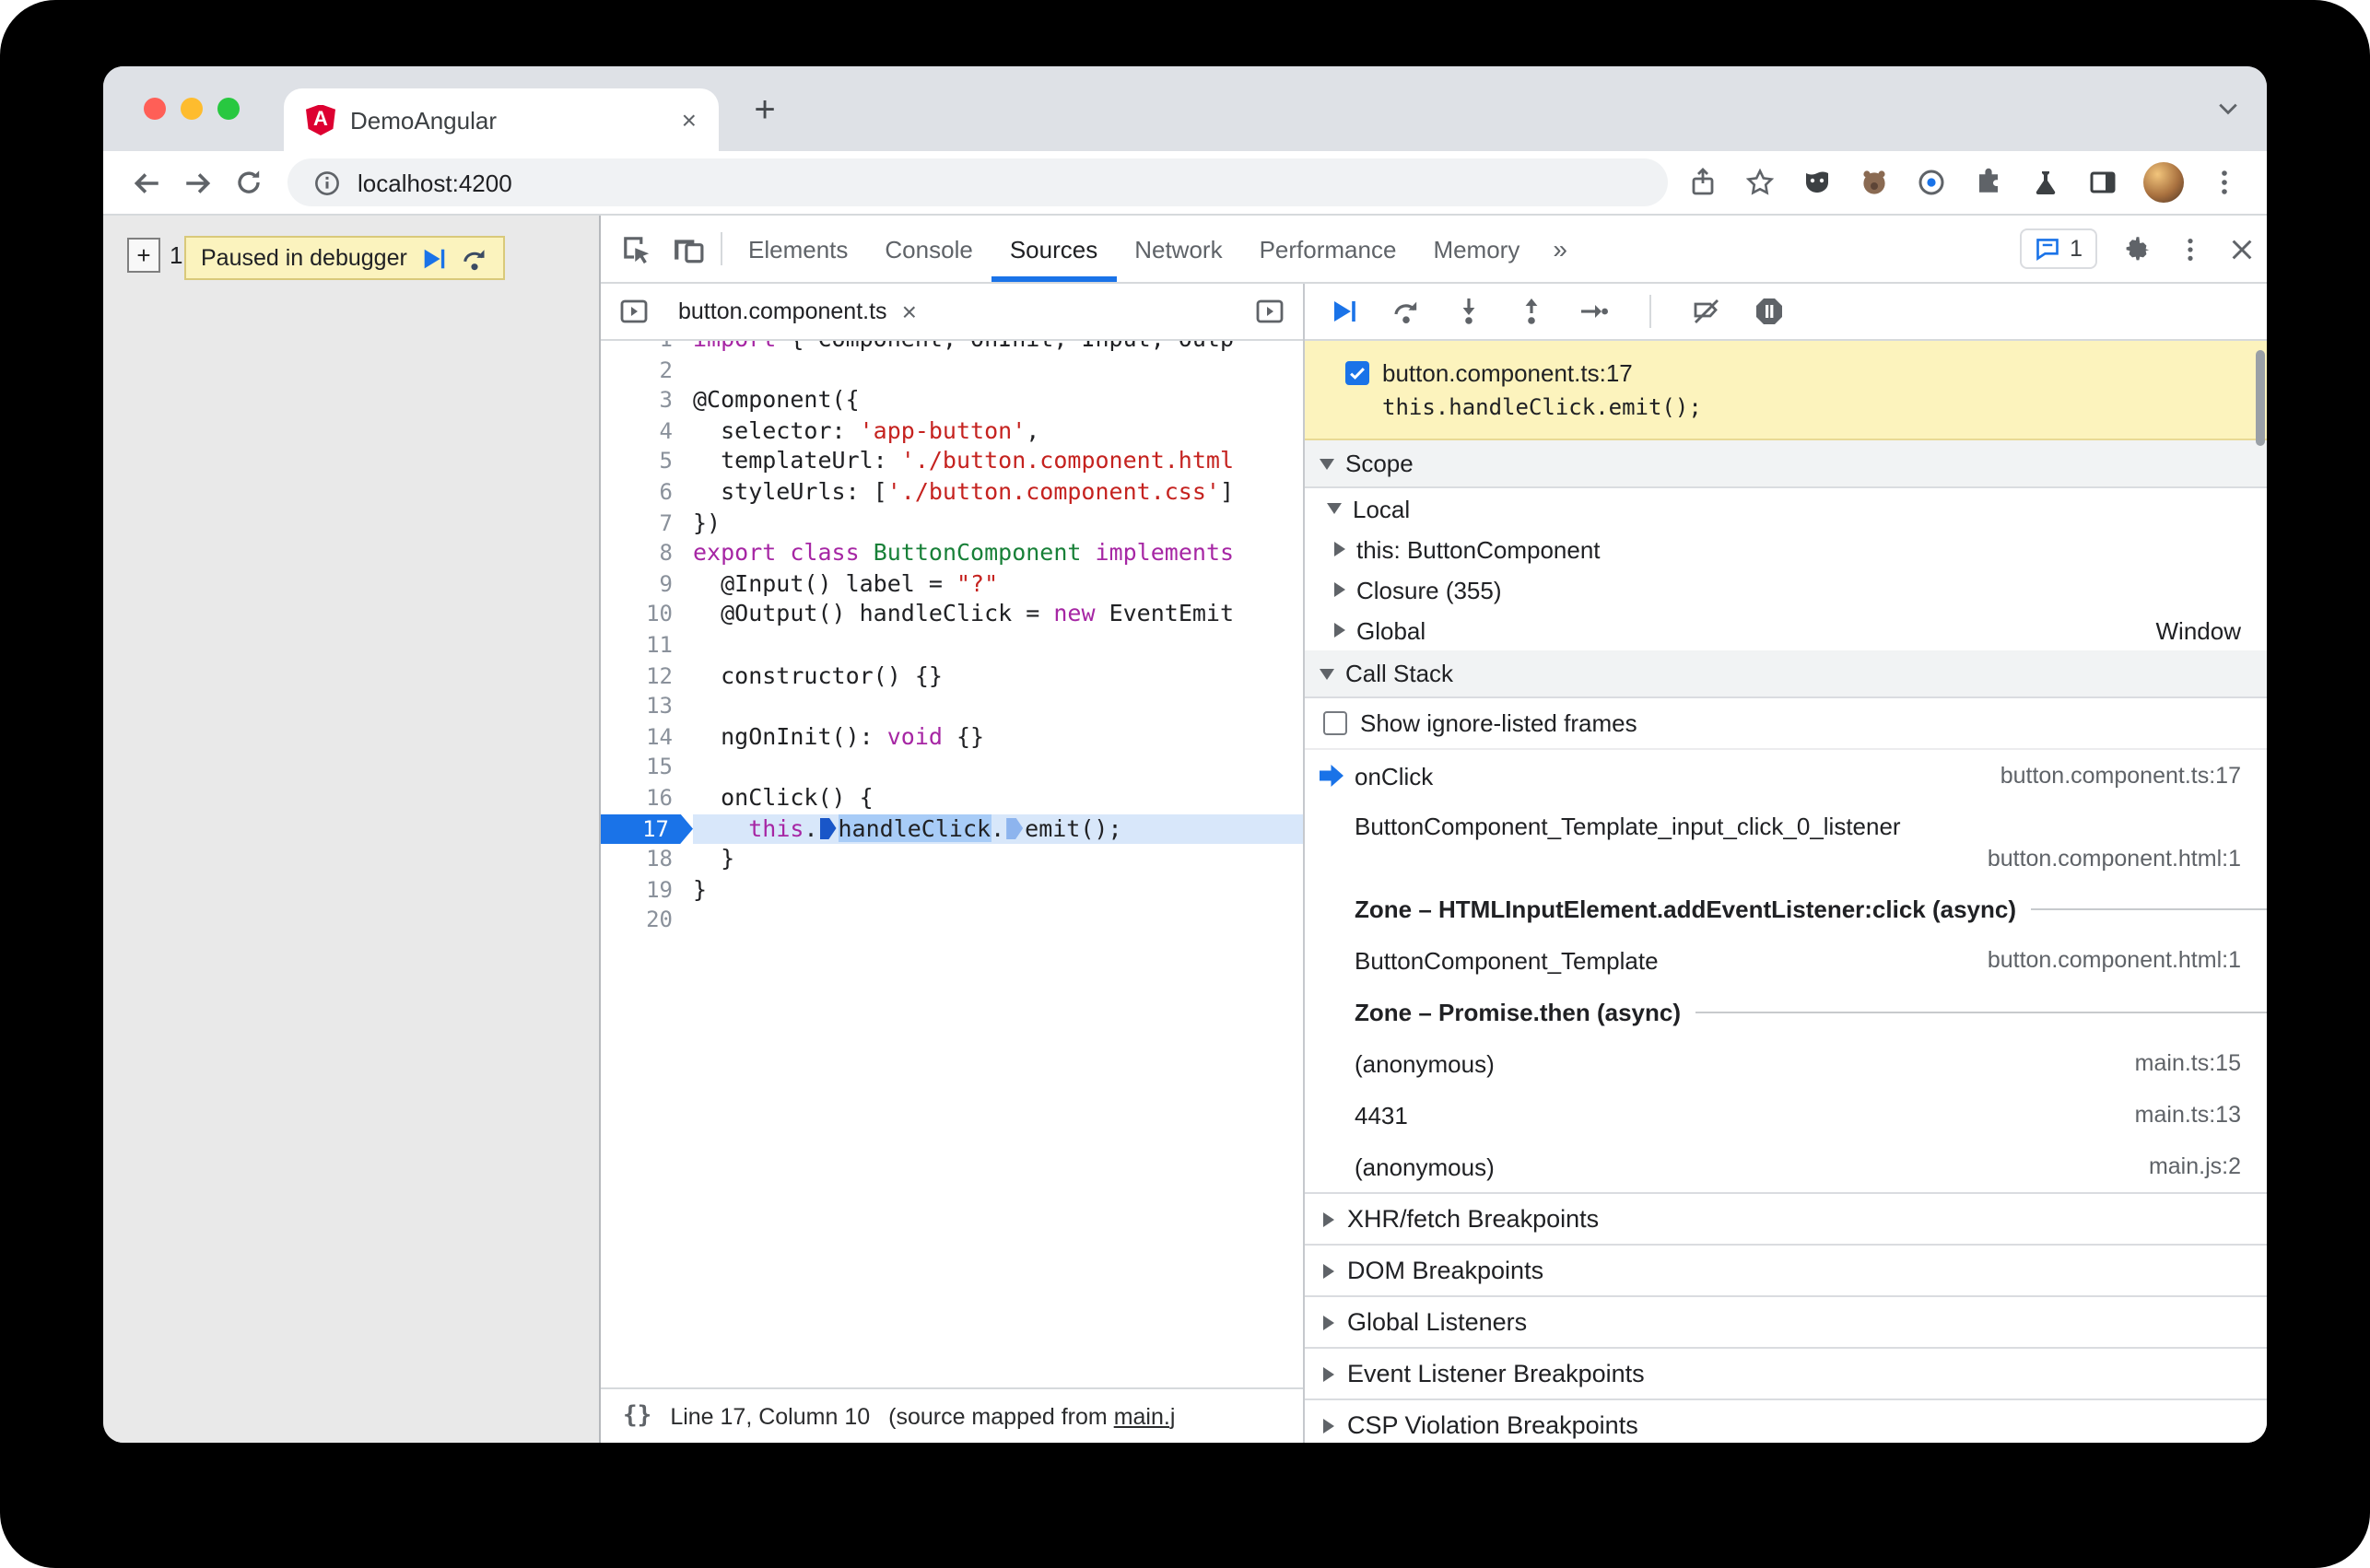 Image resolution: width=2370 pixels, height=1568 pixels. Describe the element at coordinates (1760, 183) in the screenshot. I see `bookmark-star-icon` at that location.